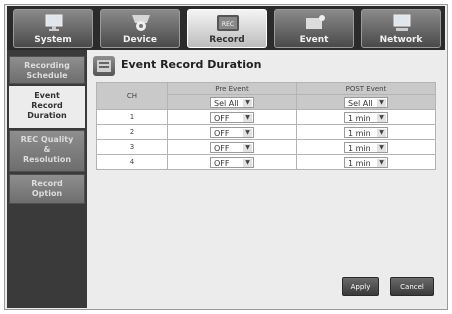  What do you see at coordinates (360, 286) in the screenshot?
I see `apply-button: Apply` at bounding box center [360, 286].